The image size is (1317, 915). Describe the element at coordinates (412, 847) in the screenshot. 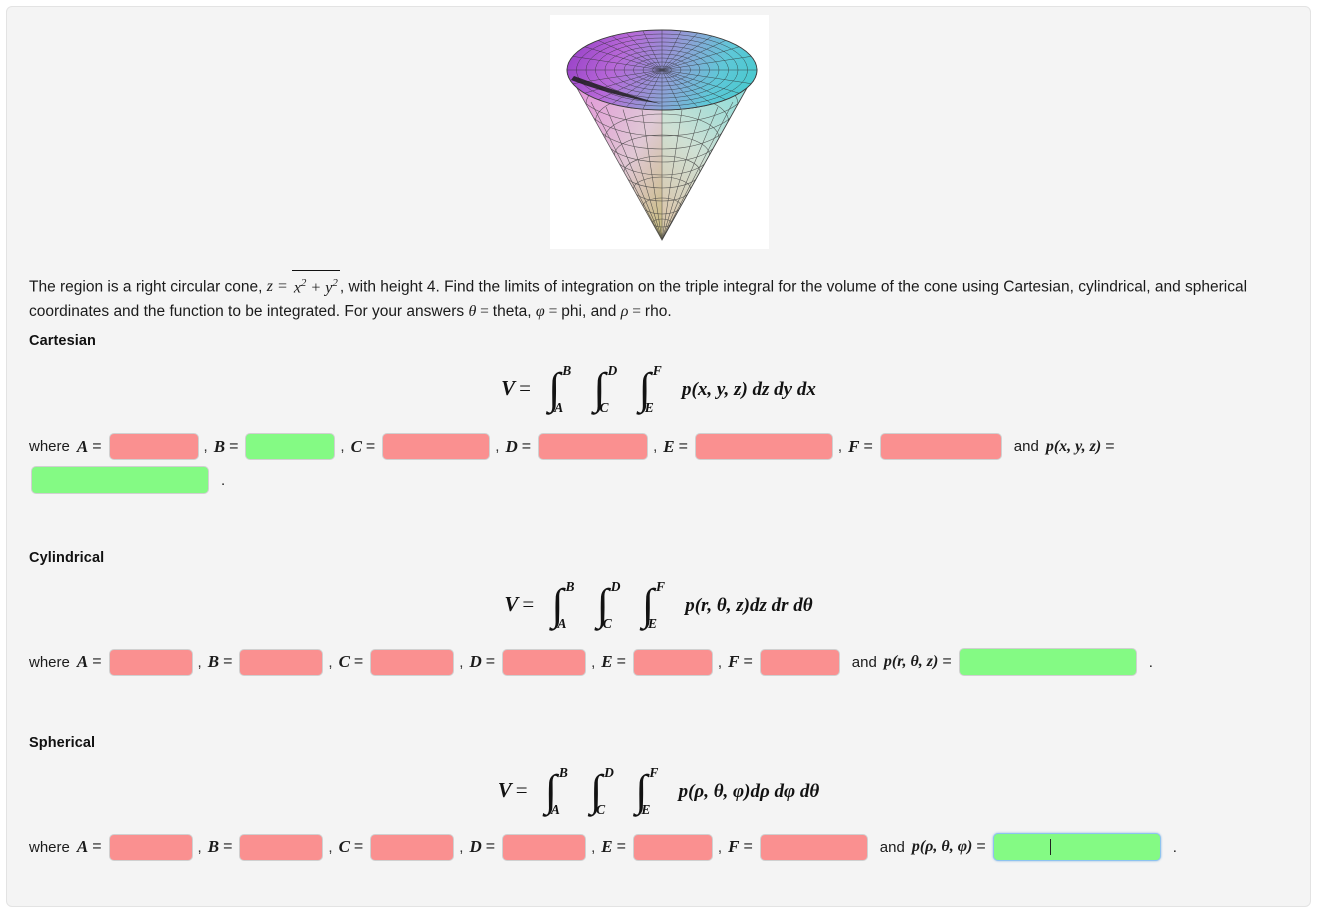

I see `input-spherical-C` at that location.